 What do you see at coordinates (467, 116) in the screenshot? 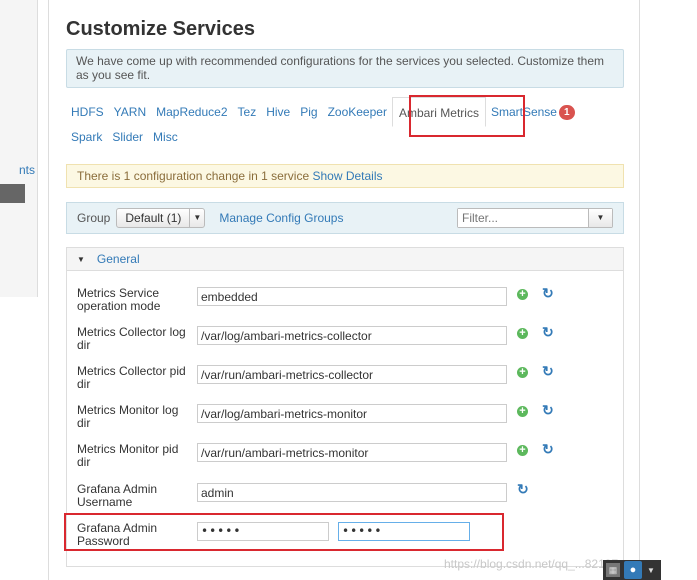
I see `highlight-box-tab` at bounding box center [467, 116].